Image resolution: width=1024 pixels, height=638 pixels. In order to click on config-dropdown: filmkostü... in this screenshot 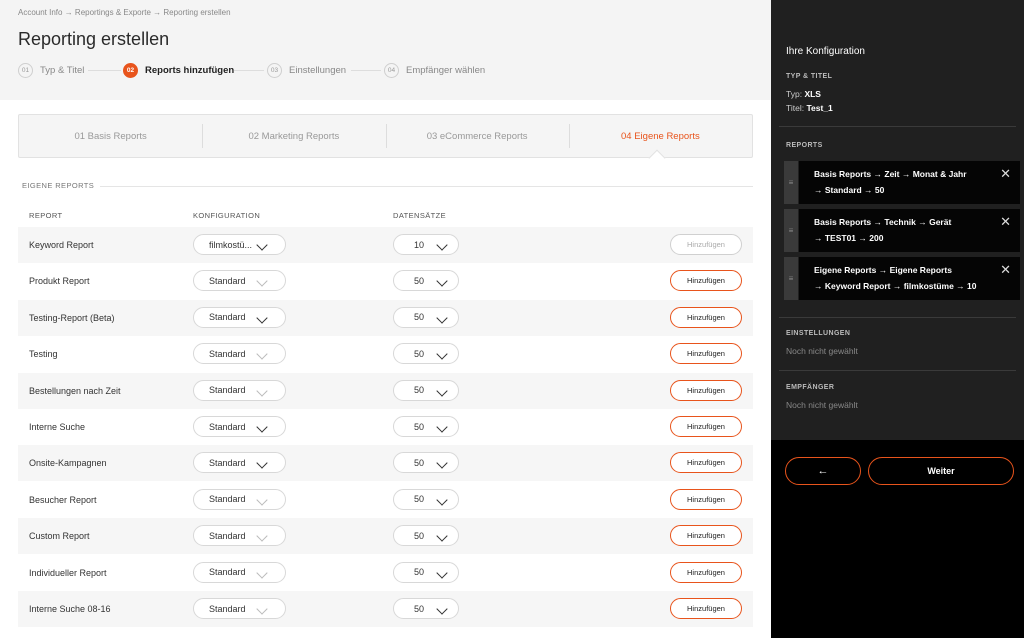, I will do `click(239, 244)`.